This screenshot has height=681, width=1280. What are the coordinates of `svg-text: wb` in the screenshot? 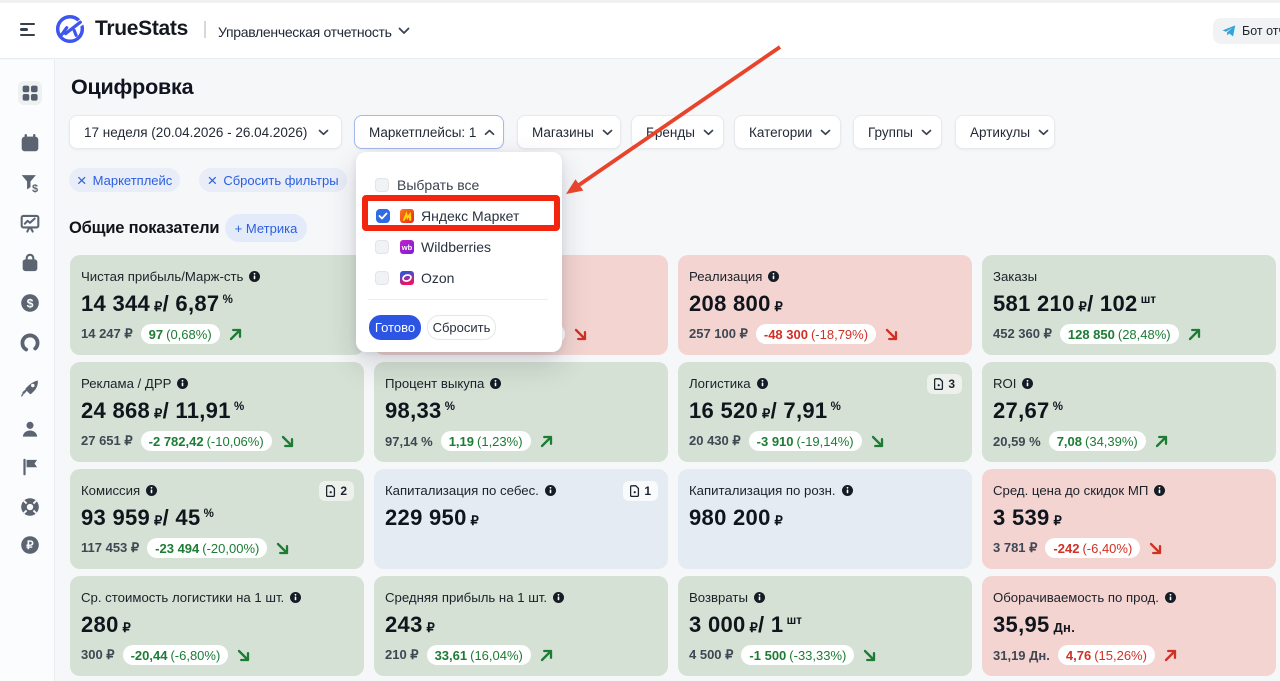 It's located at (407, 247).